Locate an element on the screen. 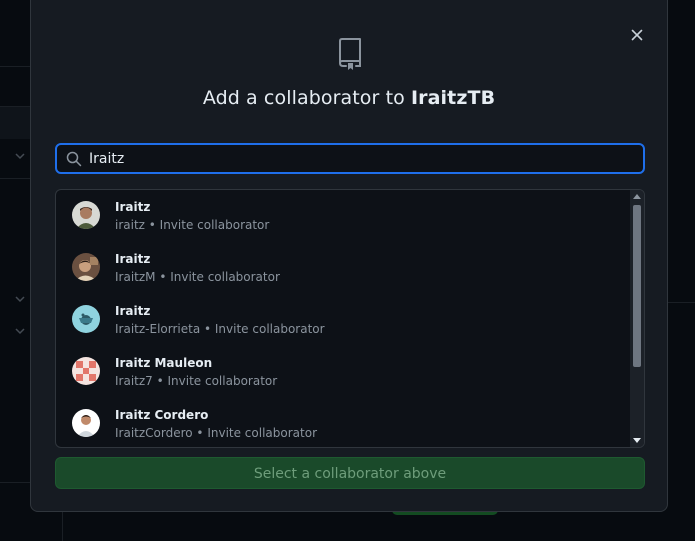  result-name: Iraitz Mauleon is located at coordinates (164, 363).